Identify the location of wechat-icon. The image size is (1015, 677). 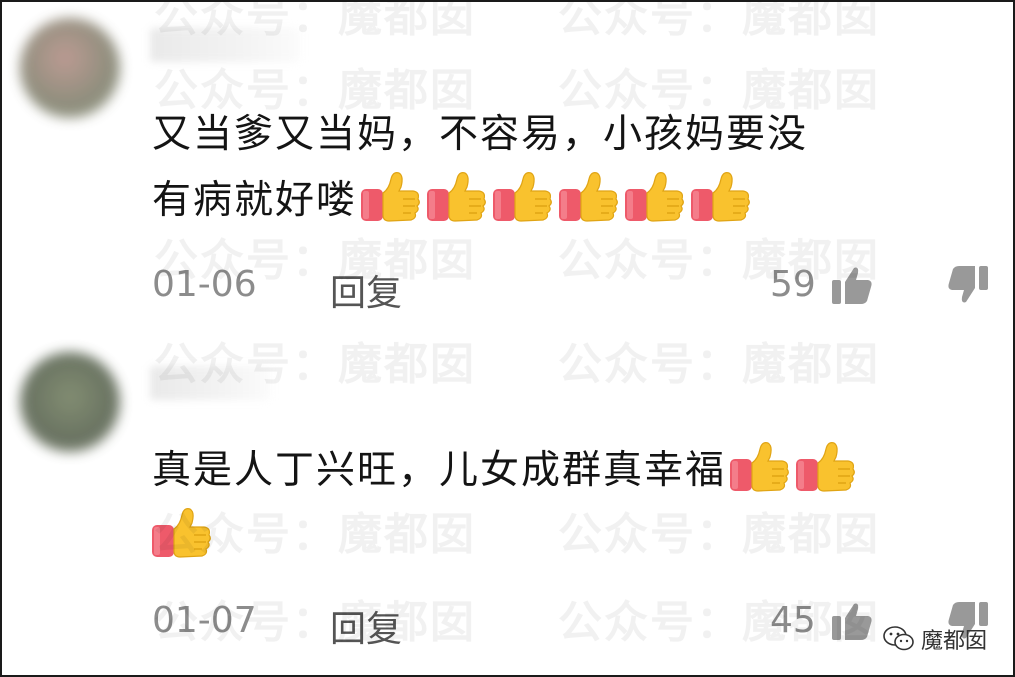
(898, 638).